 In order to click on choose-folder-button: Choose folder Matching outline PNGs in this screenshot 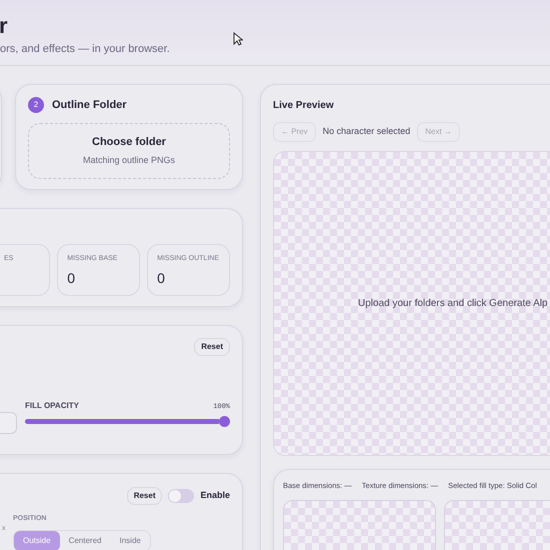, I will do `click(129, 150)`.